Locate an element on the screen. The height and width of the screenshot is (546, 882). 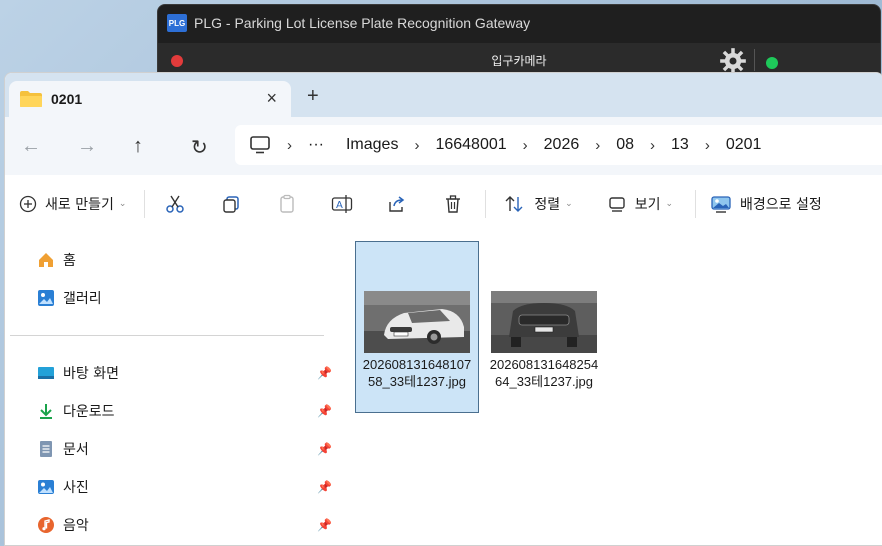
set-background-button: 배경으로 설정 is located at coordinates (766, 204).